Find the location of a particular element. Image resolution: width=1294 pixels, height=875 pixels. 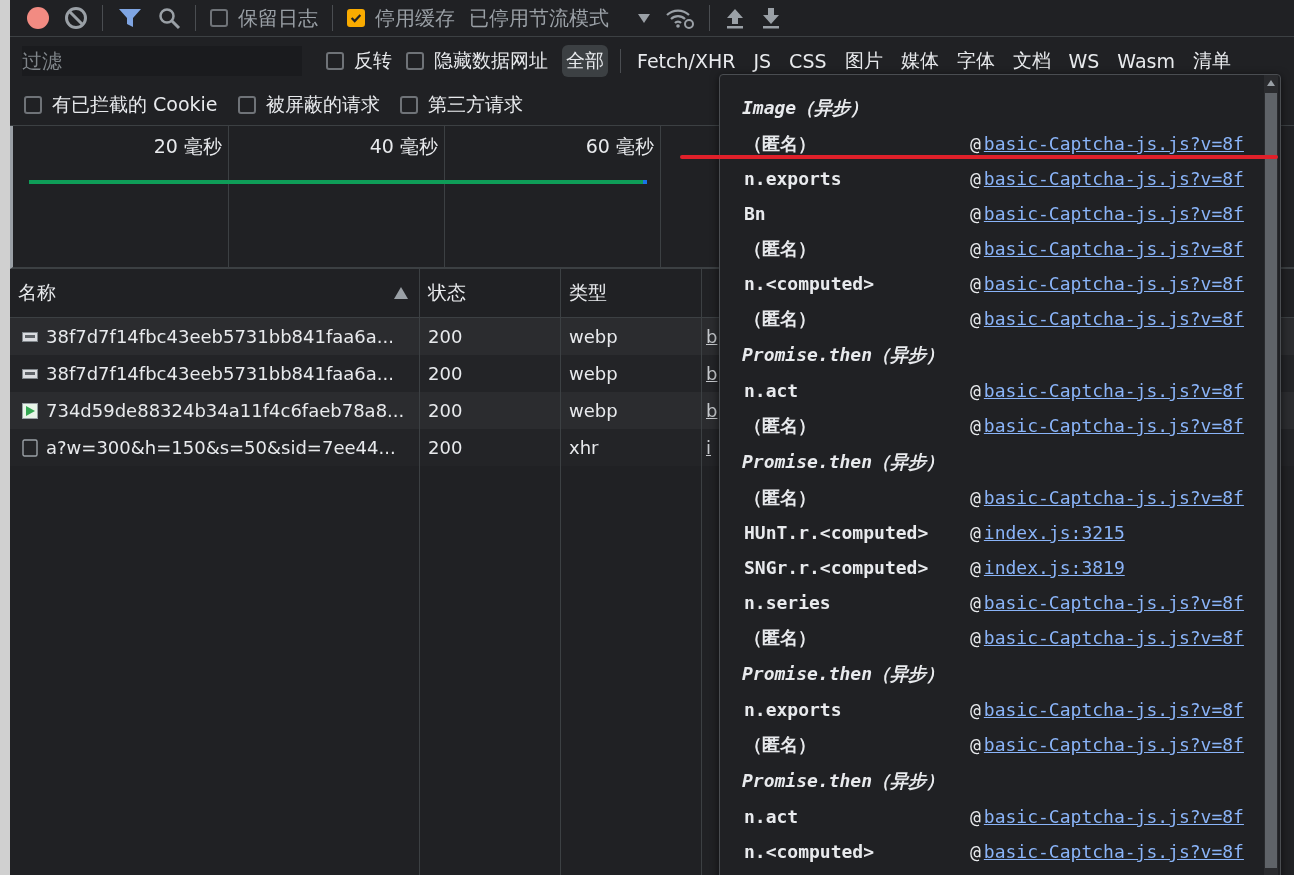

table-cell: xhr is located at coordinates (584, 447).